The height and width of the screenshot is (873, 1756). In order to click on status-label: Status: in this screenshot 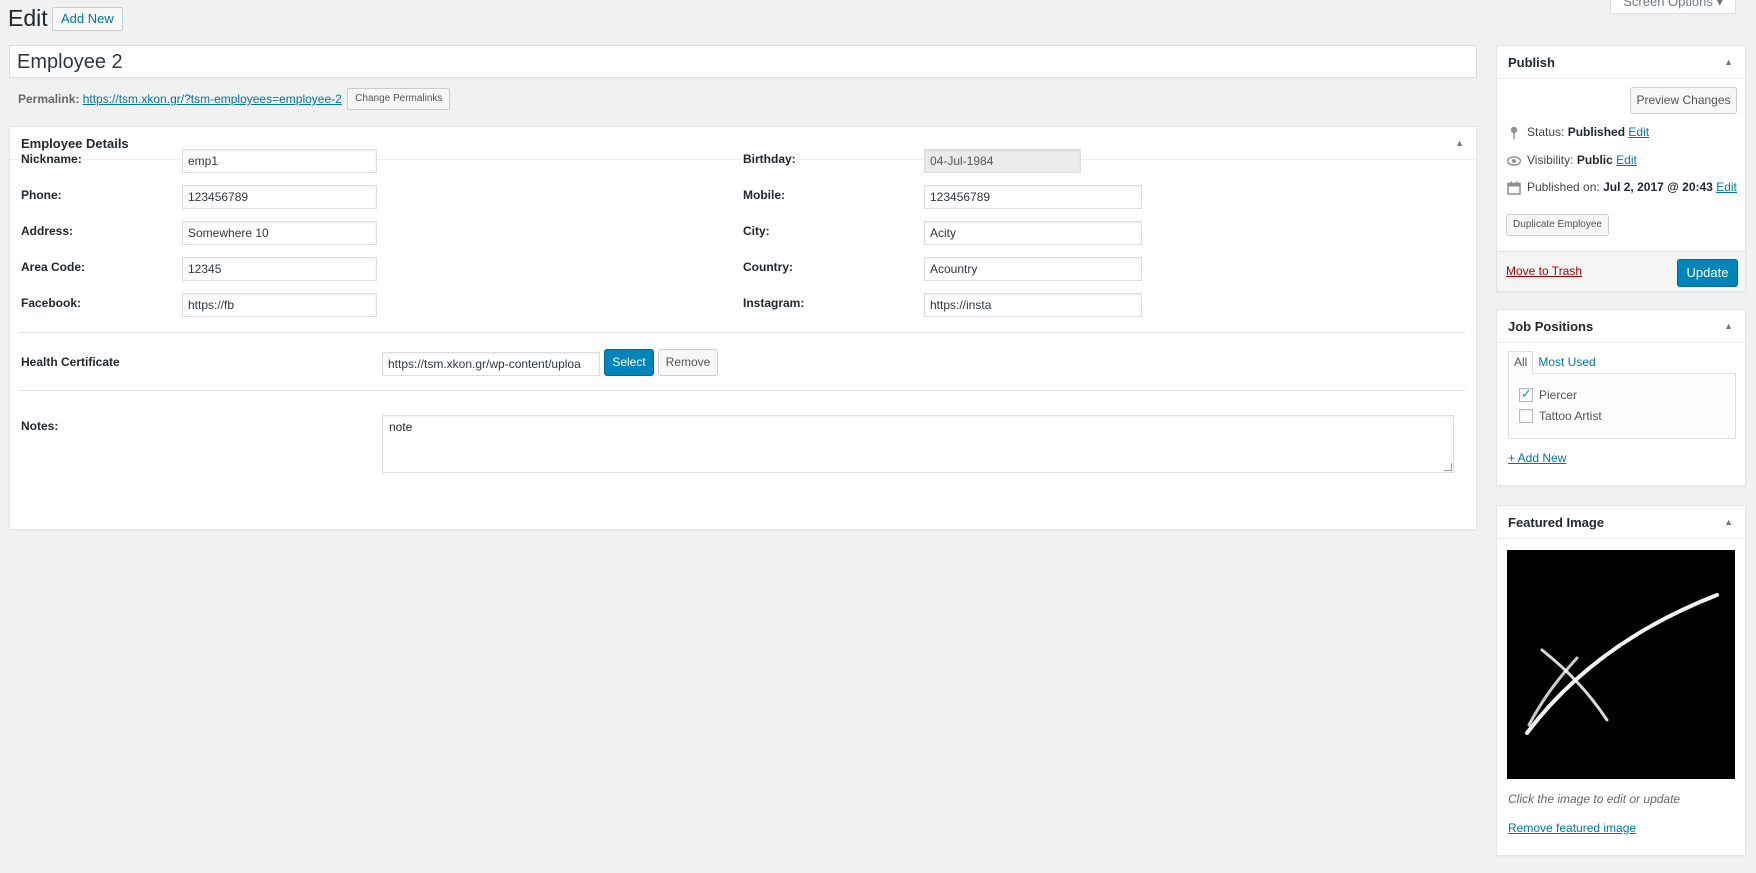, I will do `click(1546, 132)`.